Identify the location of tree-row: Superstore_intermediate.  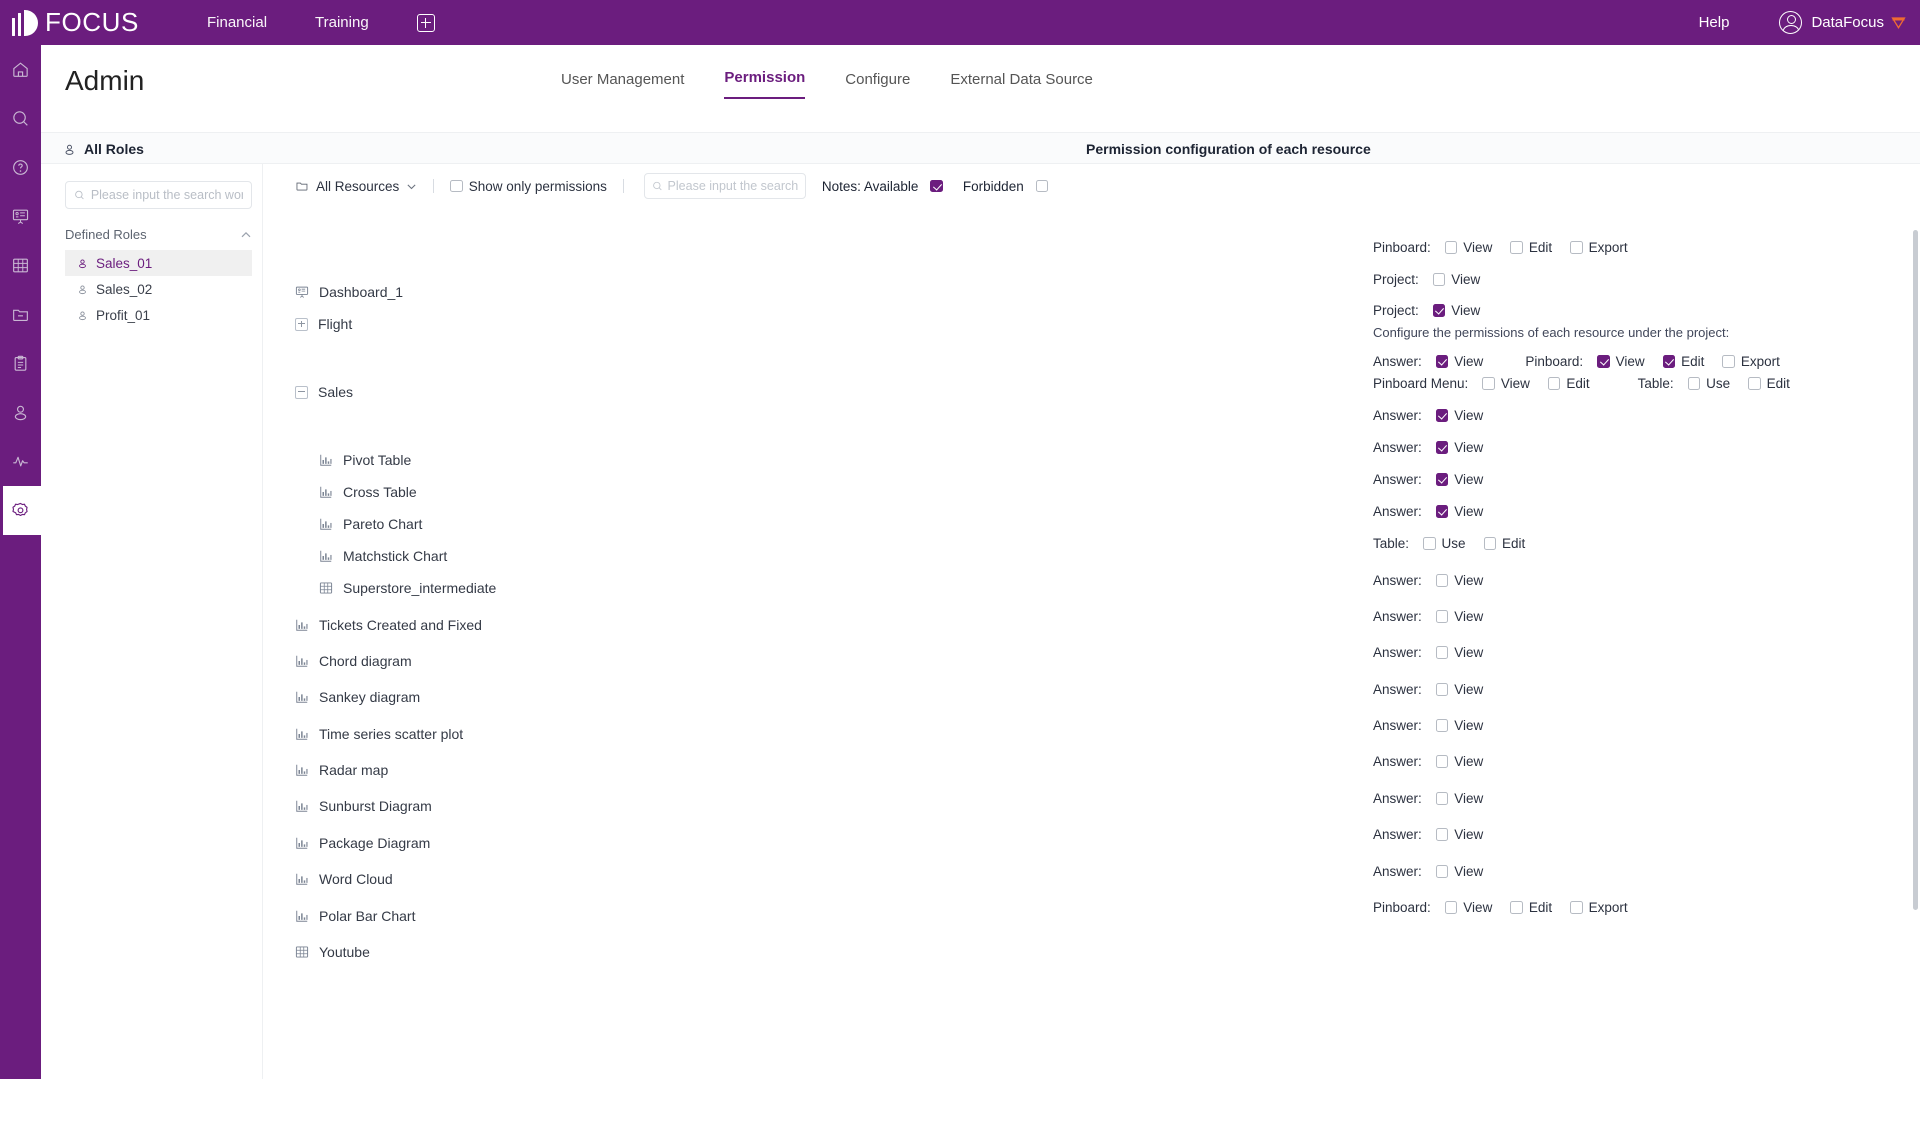
(407, 588).